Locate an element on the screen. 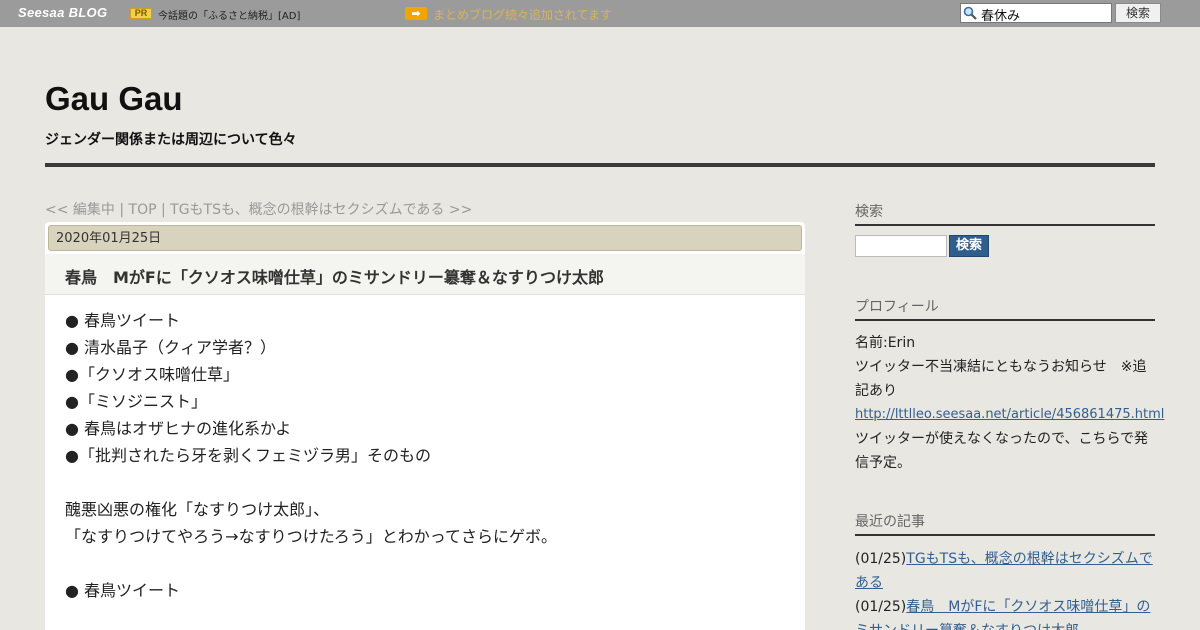 This screenshot has width=1200, height=630. article-line: 「なすりつけてやろう→なすりつけたろう」とわかってさらにゲボ。 is located at coordinates (311, 536).